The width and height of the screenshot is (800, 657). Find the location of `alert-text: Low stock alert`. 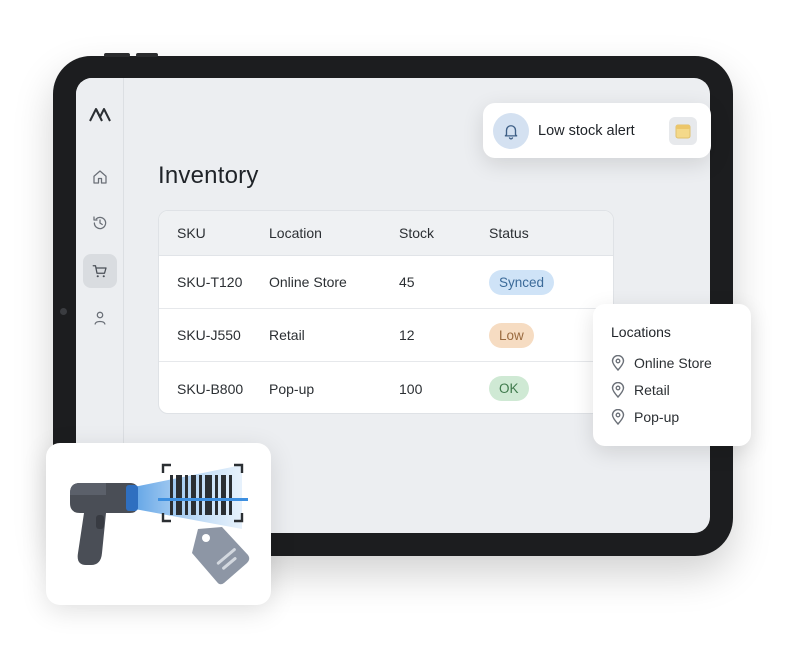

alert-text: Low stock alert is located at coordinates (586, 131).